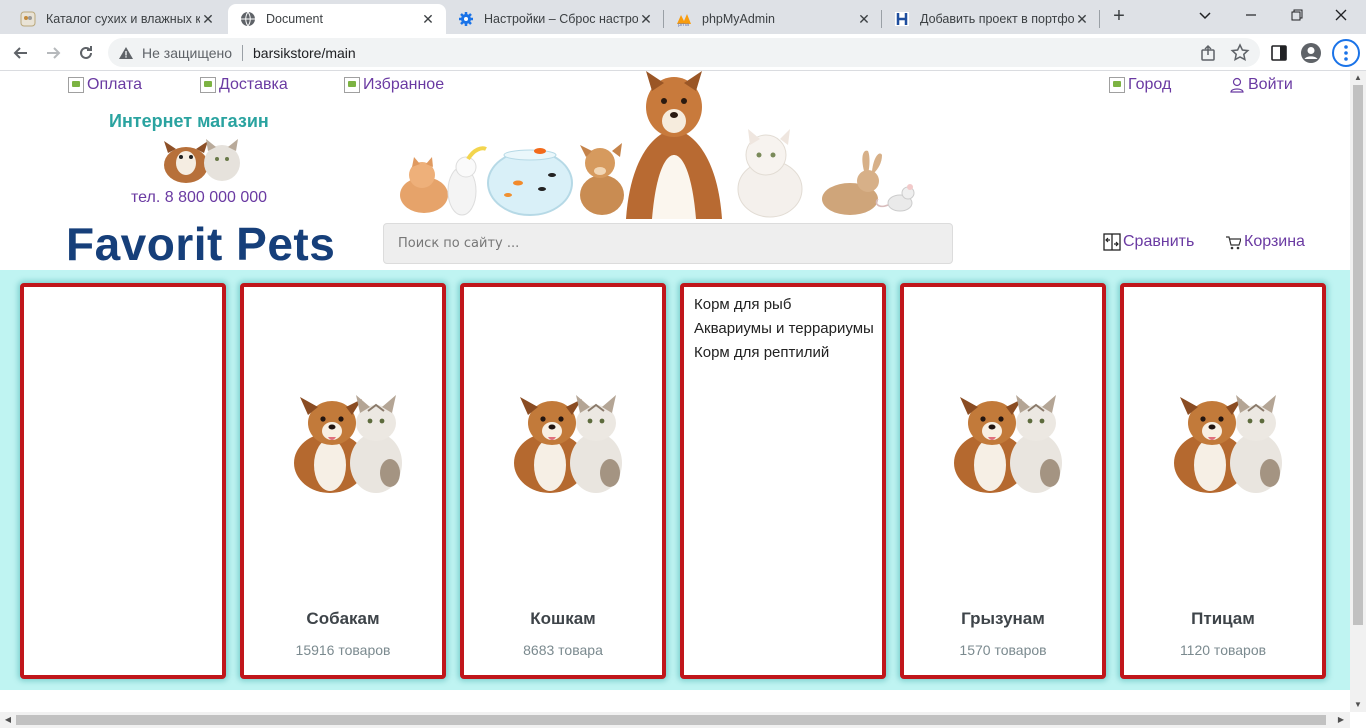 The width and height of the screenshot is (1366, 728). Describe the element at coordinates (1297, 15) in the screenshot. I see `restore-icon` at that location.